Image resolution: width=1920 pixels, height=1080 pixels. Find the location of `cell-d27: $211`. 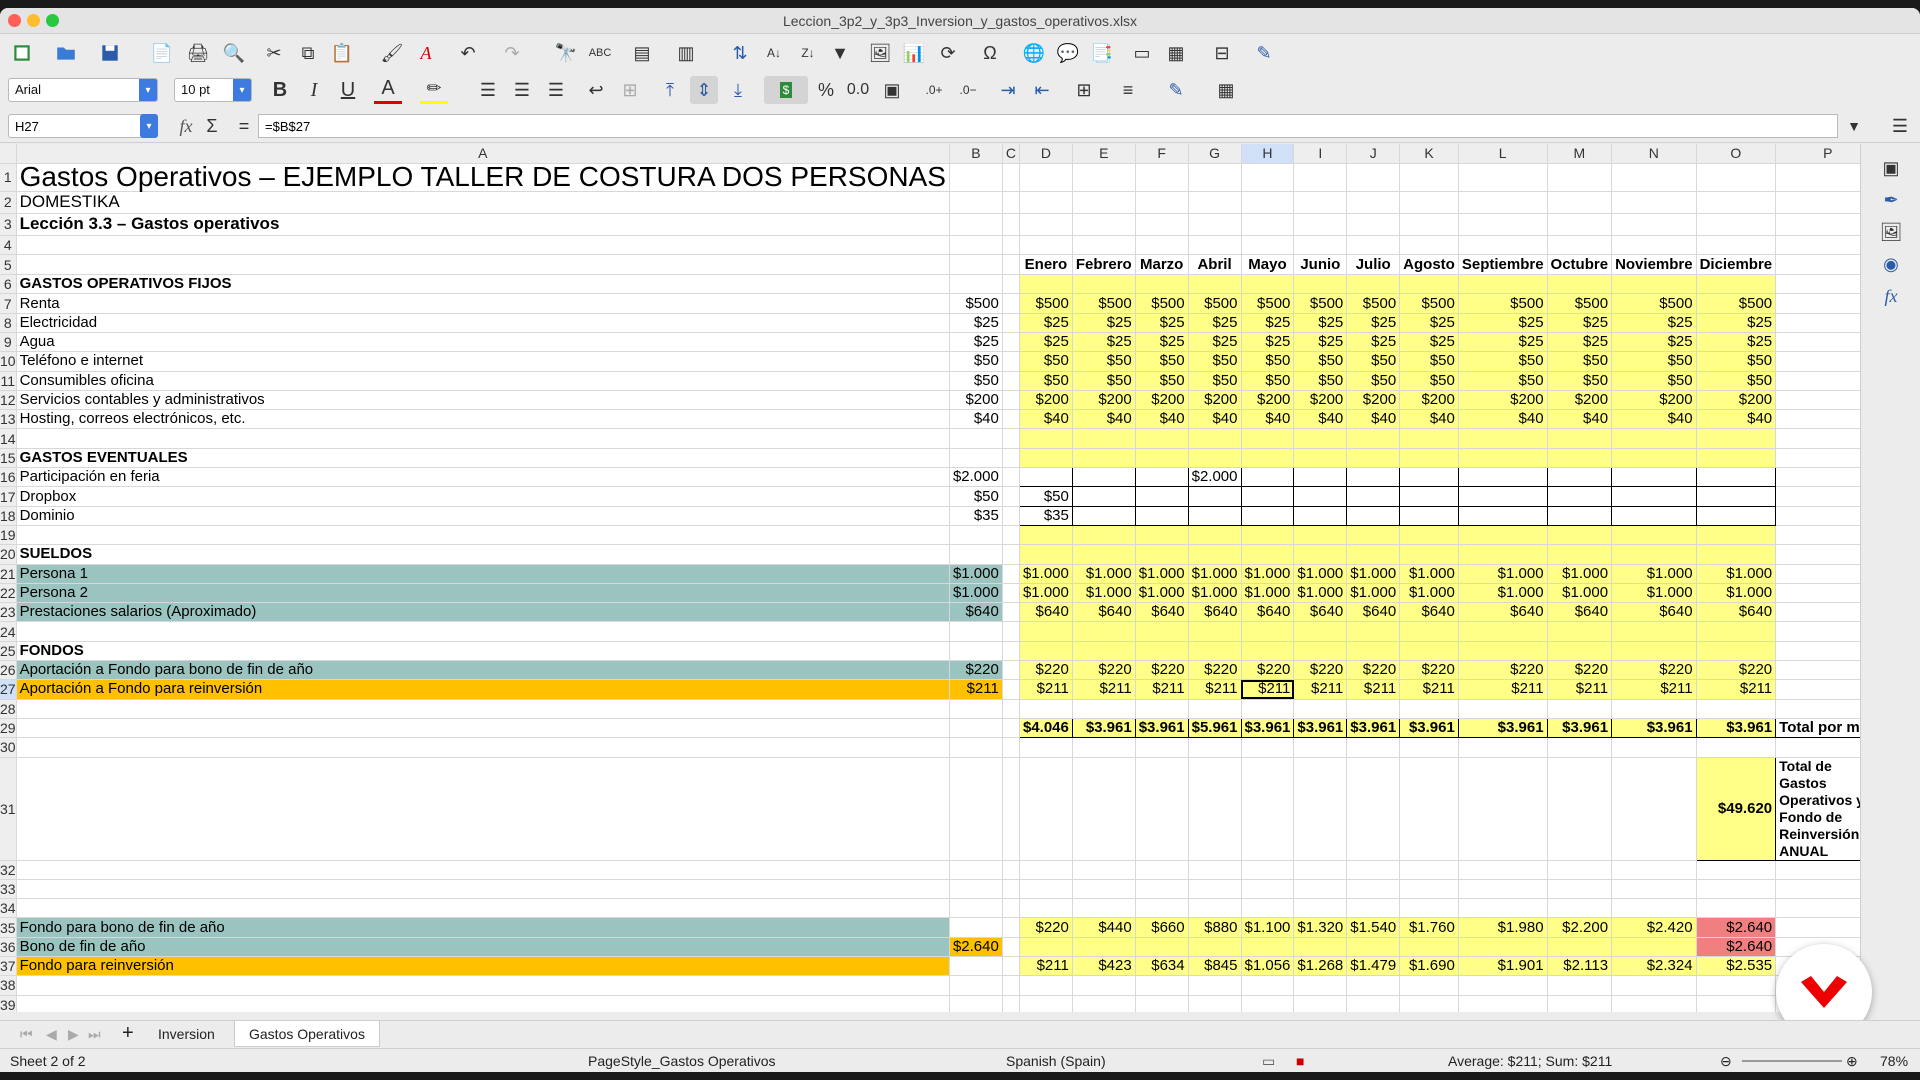

cell-d27: $211 is located at coordinates (1046, 689).